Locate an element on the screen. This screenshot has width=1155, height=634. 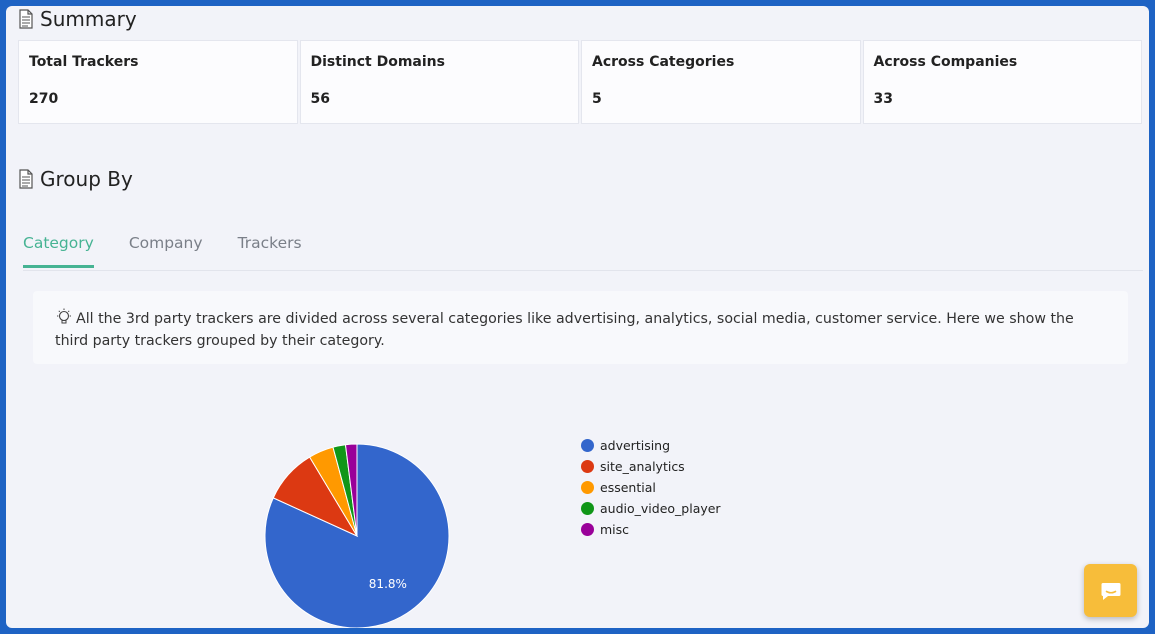
group-by-heading: Group By is located at coordinates (75, 179).